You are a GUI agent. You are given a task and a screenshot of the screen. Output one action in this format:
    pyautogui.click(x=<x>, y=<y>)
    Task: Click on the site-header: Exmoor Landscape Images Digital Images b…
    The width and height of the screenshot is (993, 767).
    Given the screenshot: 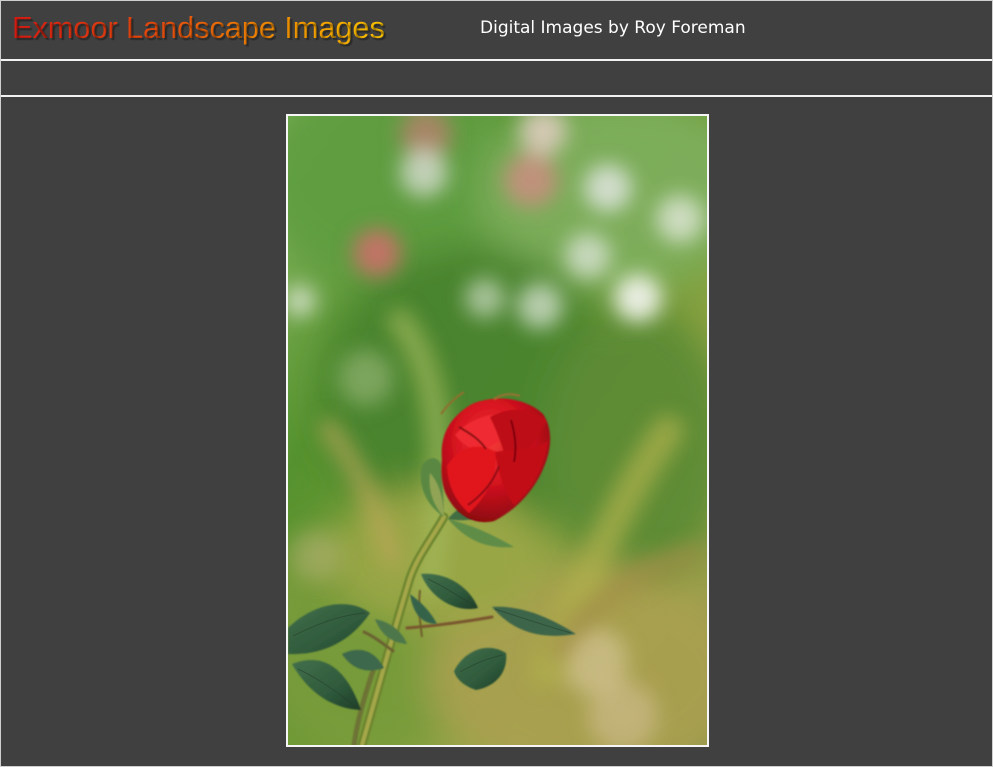 What is the action you would take?
    pyautogui.click(x=496, y=31)
    